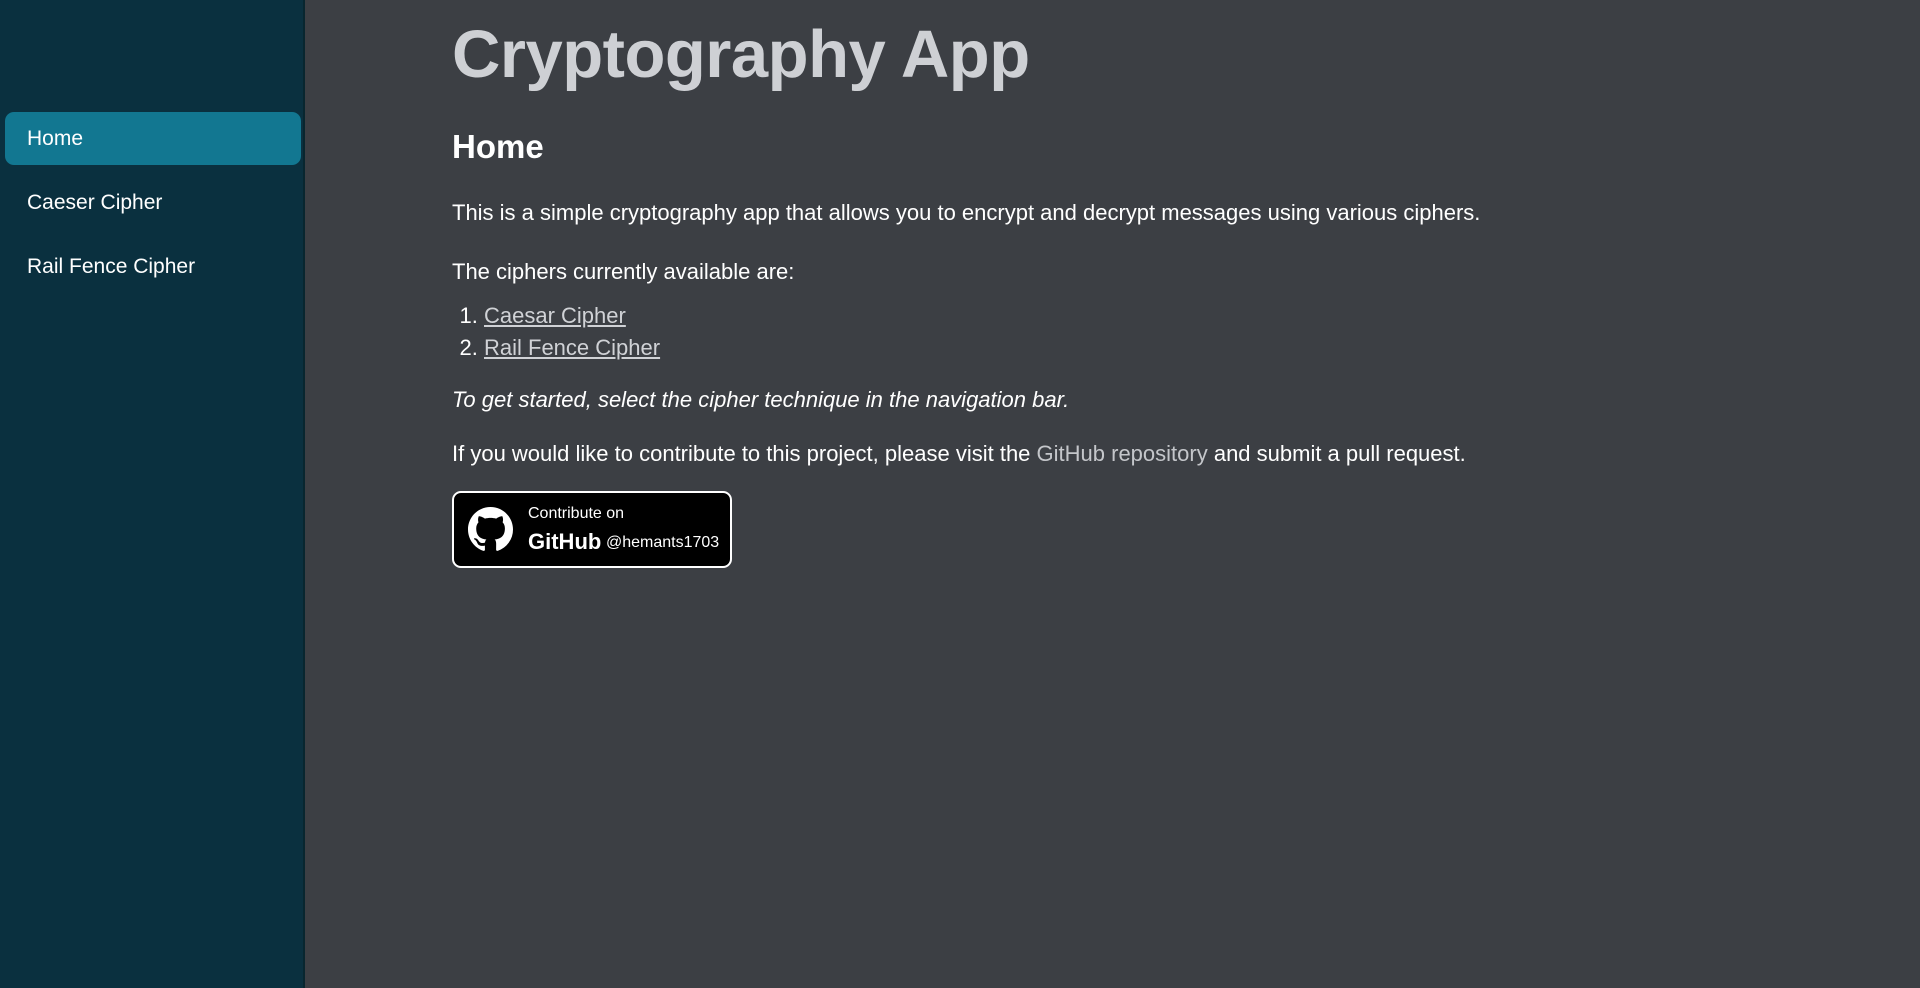 This screenshot has height=988, width=1920. I want to click on sidebar-item-rail-fence-cipher: Rail Fence Cipher, so click(153, 266).